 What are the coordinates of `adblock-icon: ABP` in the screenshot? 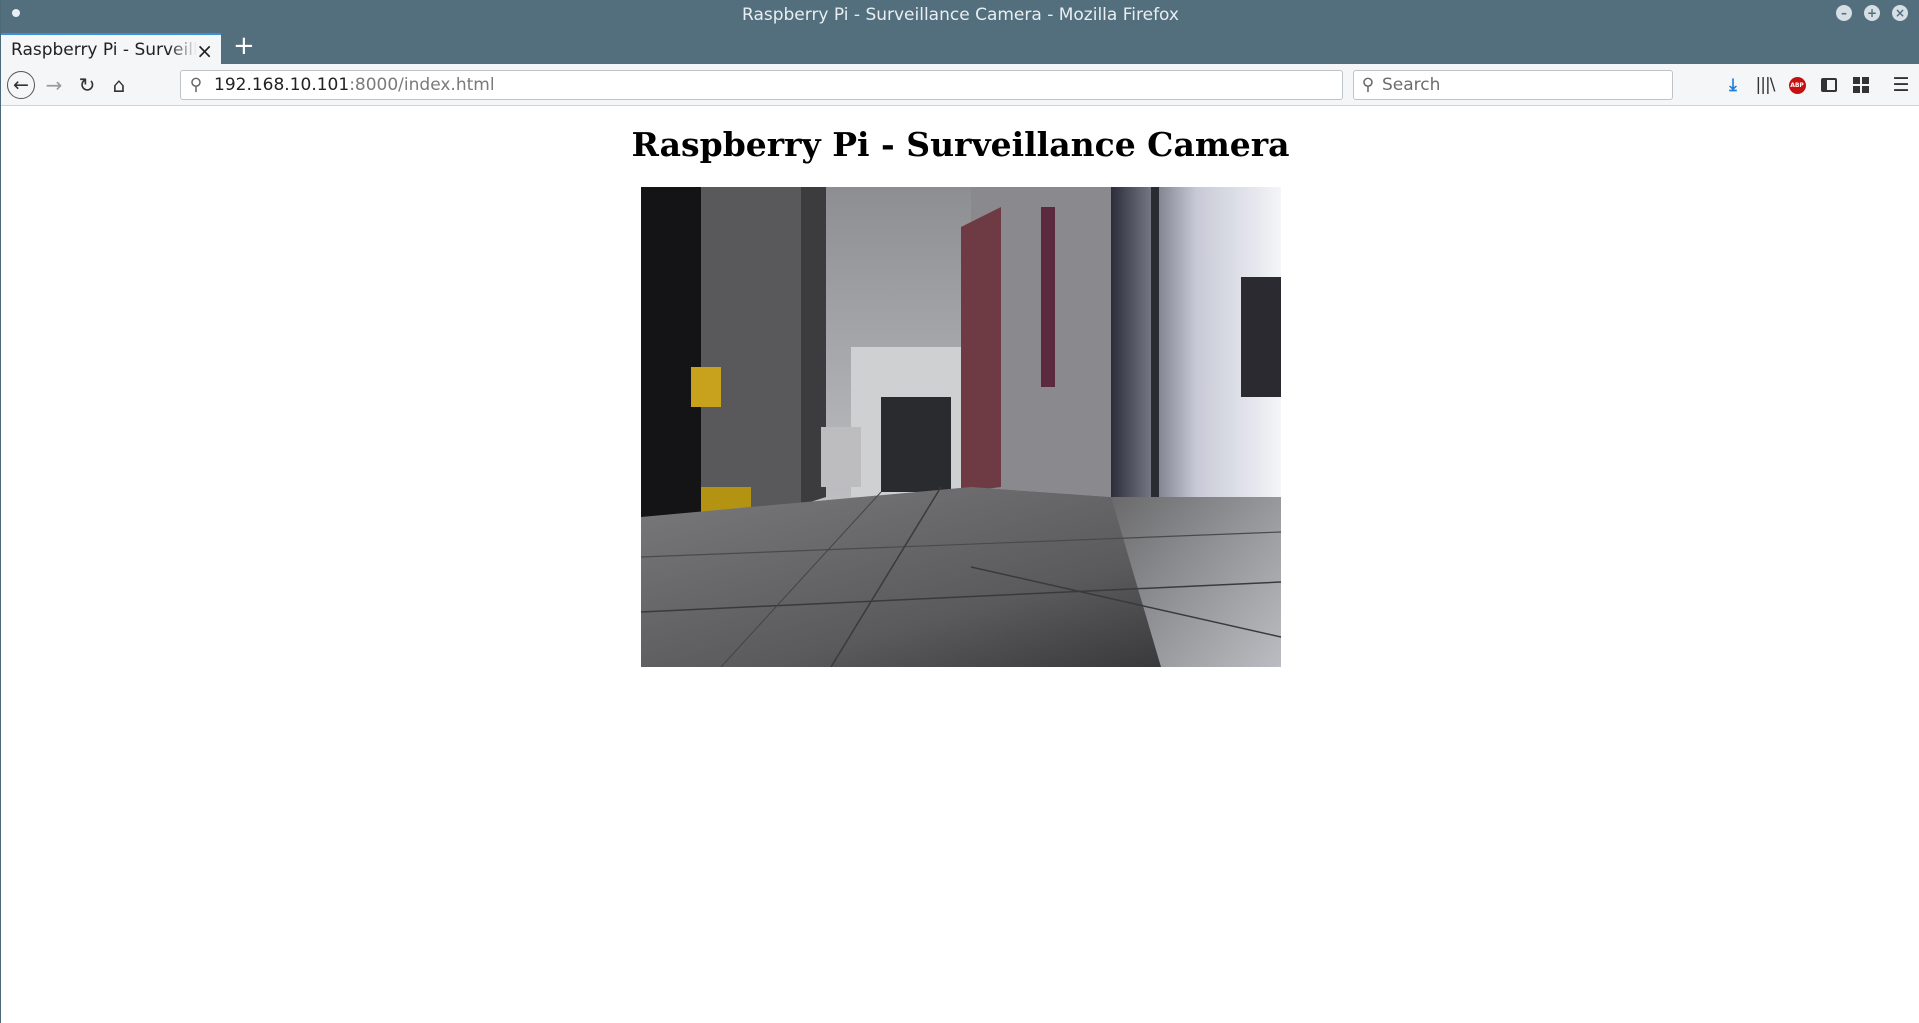 It's located at (1797, 85).